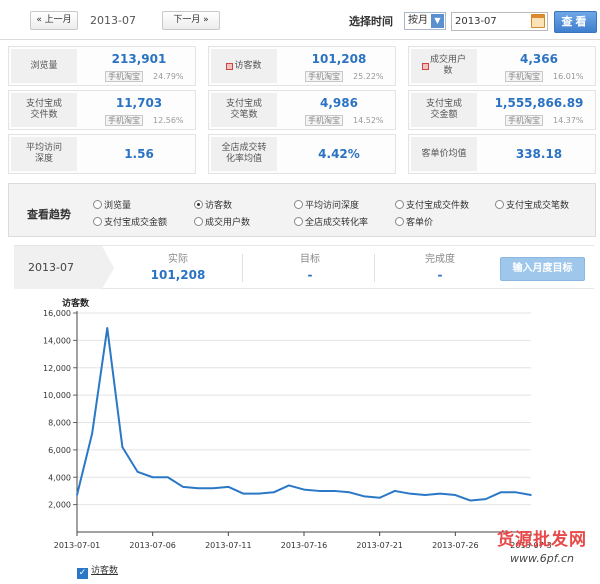 The image size is (600, 584). Describe the element at coordinates (230, 66) in the screenshot. I see `flag-icon` at that location.